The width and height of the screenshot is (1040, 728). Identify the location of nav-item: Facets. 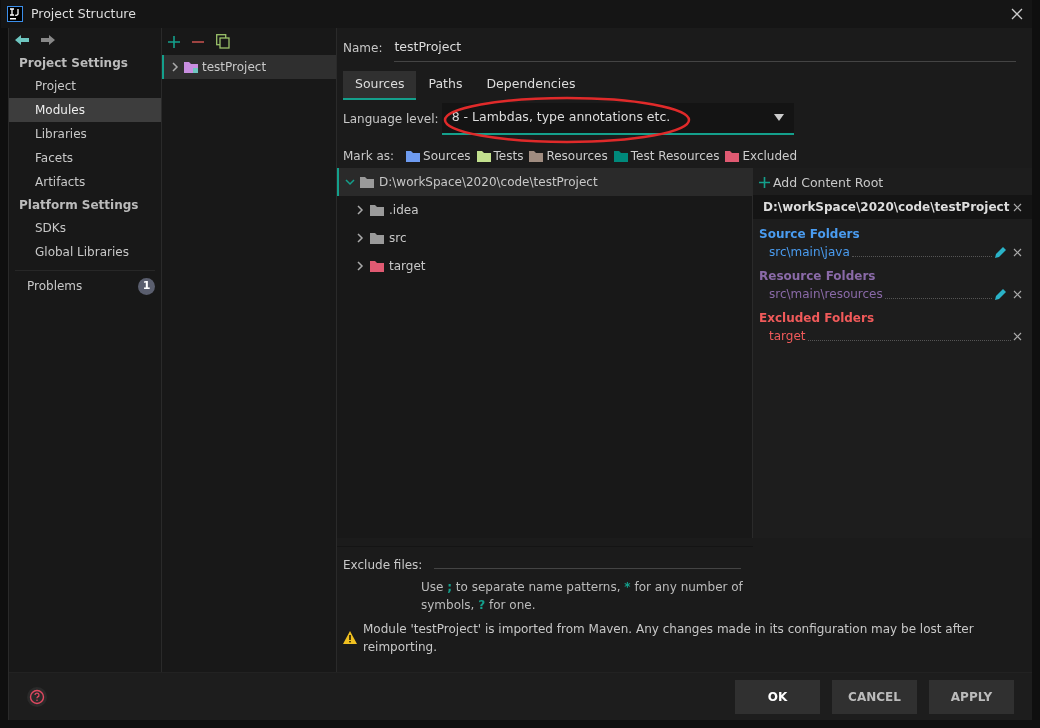
(85, 158).